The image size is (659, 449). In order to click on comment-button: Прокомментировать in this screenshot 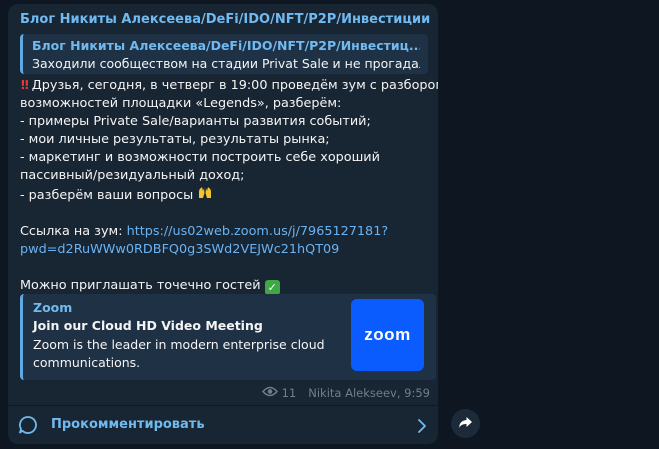, I will do `click(223, 425)`.